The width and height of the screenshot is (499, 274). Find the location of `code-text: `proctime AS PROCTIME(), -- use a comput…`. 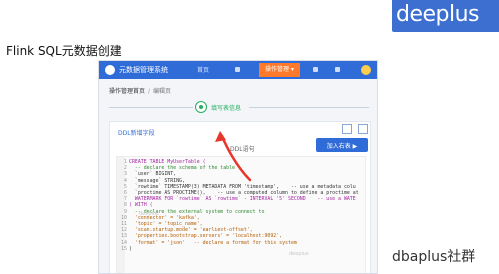

code-text: `proctime AS PROCTIME(), -- use a comput… is located at coordinates (244, 193).